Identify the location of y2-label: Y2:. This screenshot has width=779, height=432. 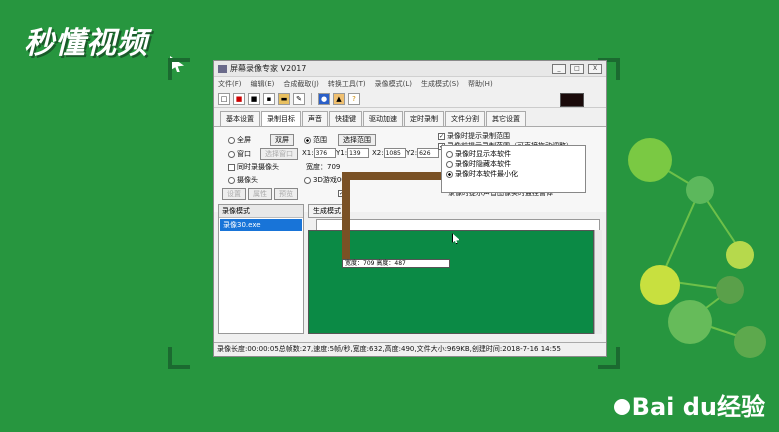
(412, 153).